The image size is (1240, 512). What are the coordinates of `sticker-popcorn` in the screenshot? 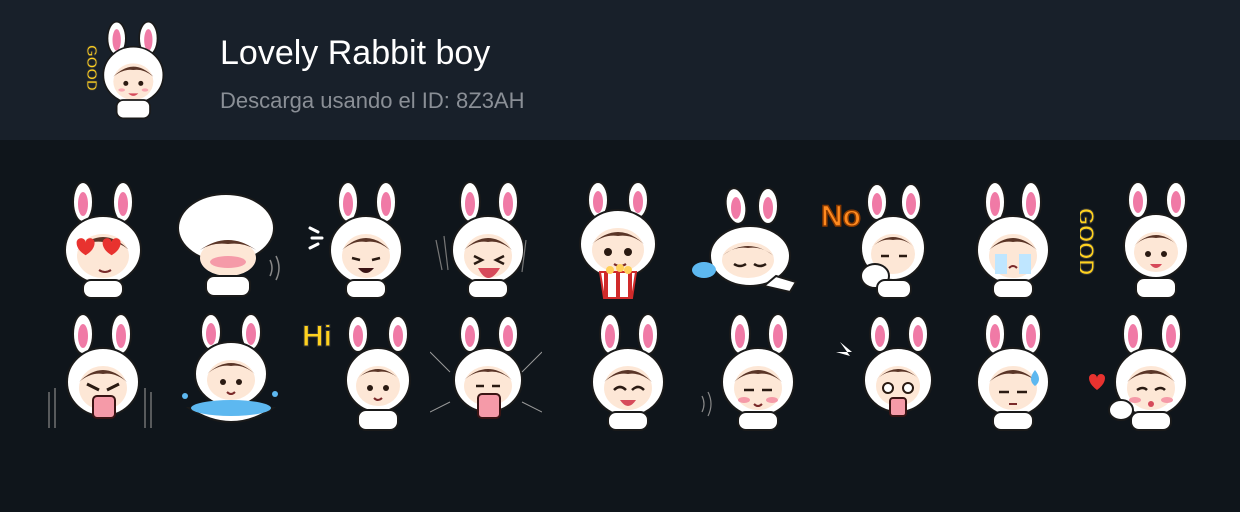 It's located at (616, 240).